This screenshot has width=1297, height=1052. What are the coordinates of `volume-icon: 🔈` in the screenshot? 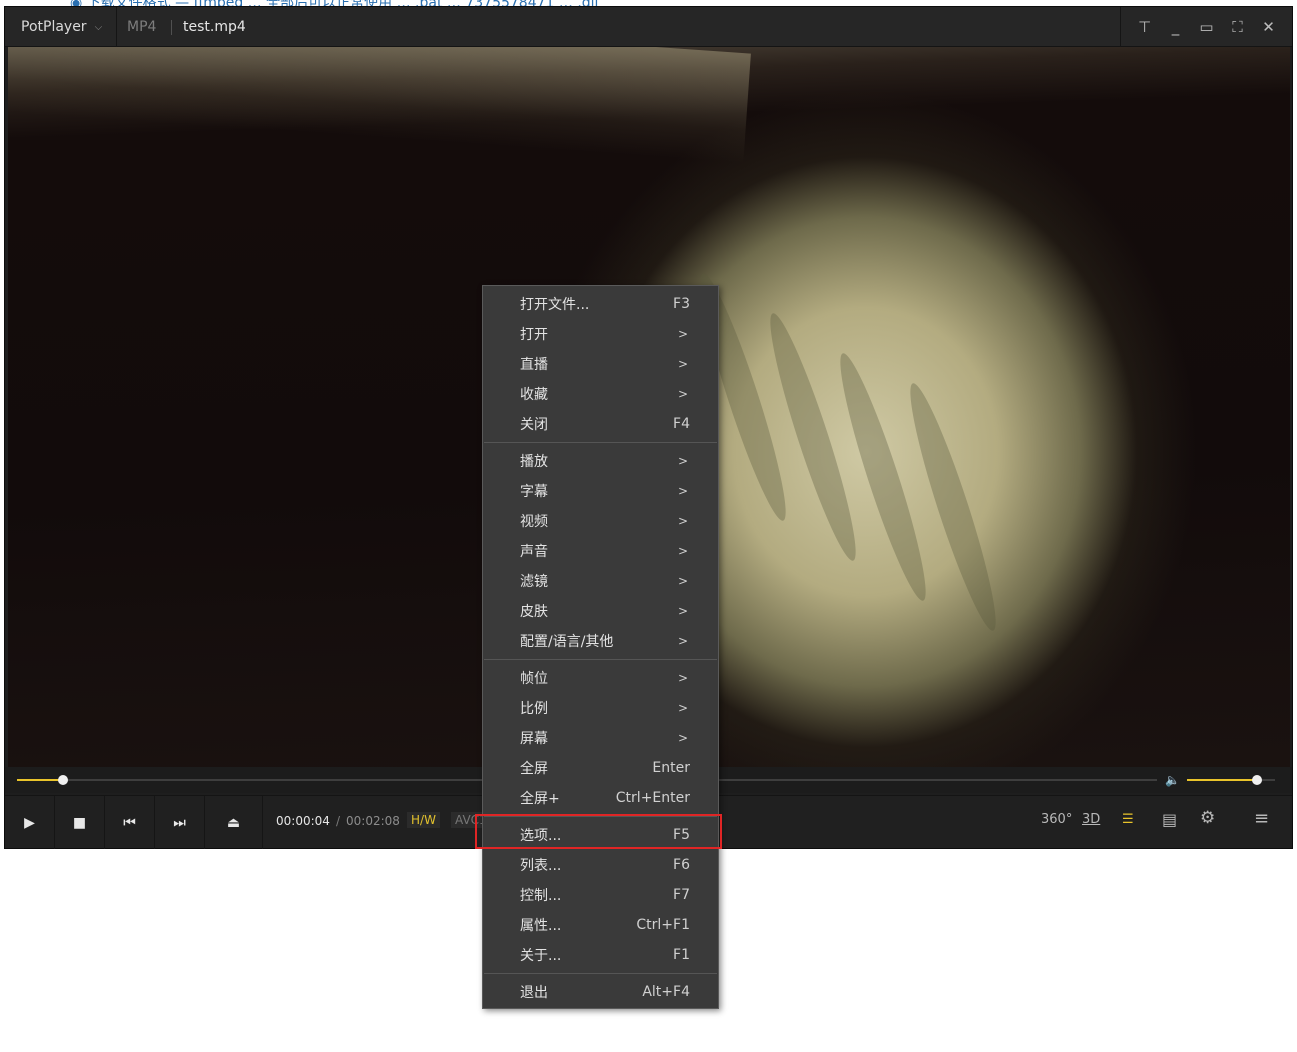 It's located at (1172, 780).